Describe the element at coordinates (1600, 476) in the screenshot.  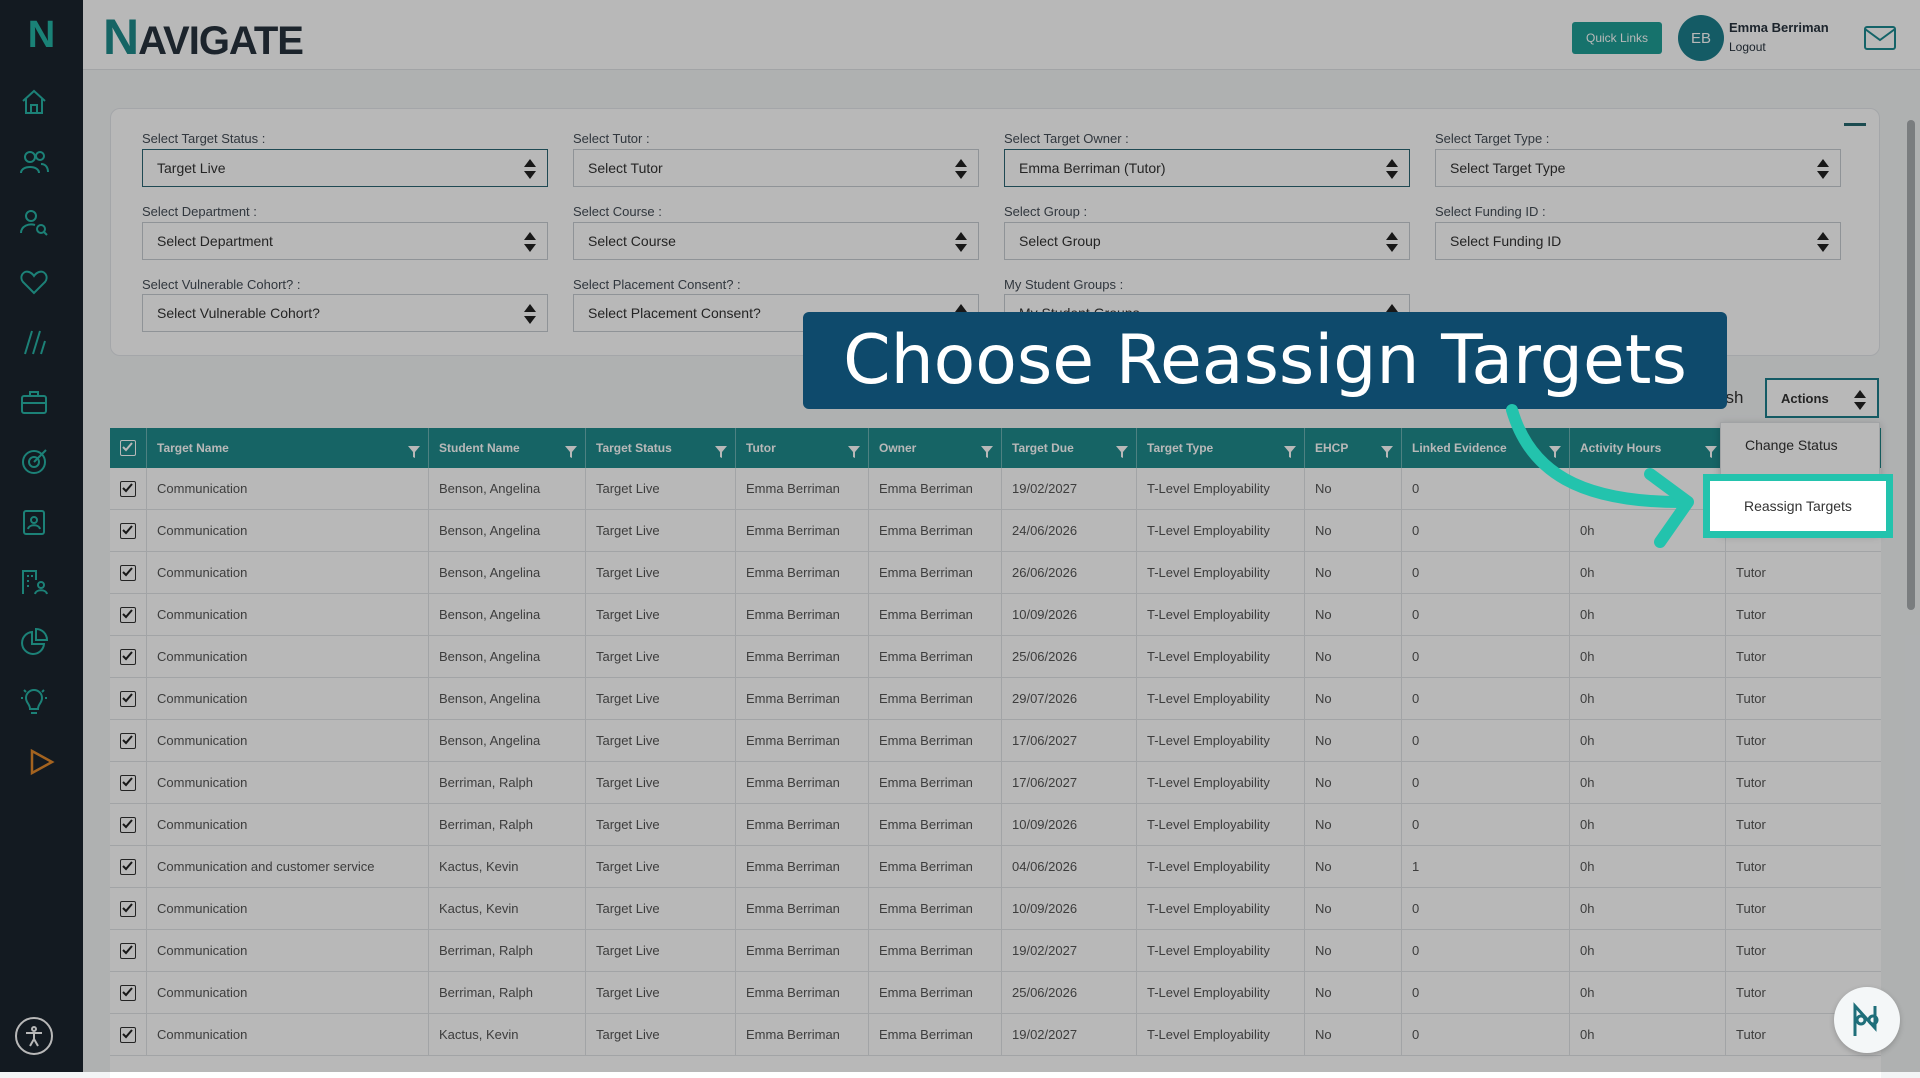
I see `callout-arrow-icon` at that location.